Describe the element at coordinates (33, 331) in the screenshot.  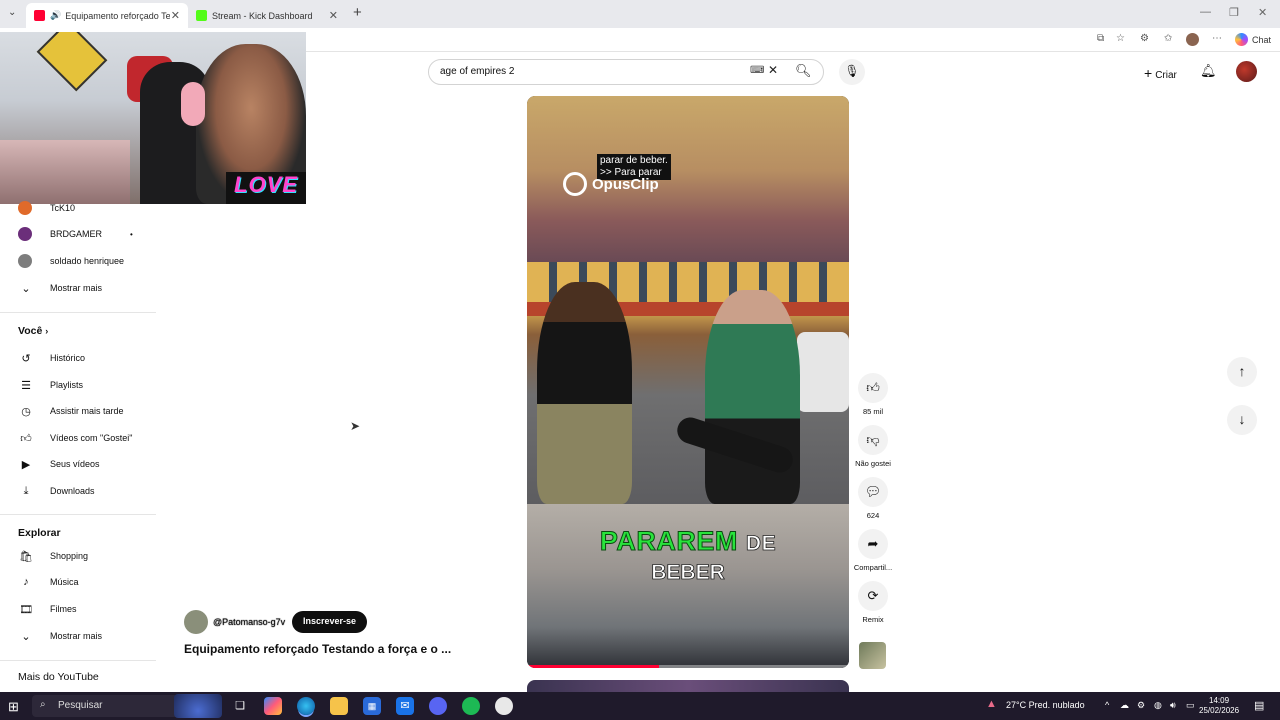
I see `you-section-heading: Você ›` at that location.